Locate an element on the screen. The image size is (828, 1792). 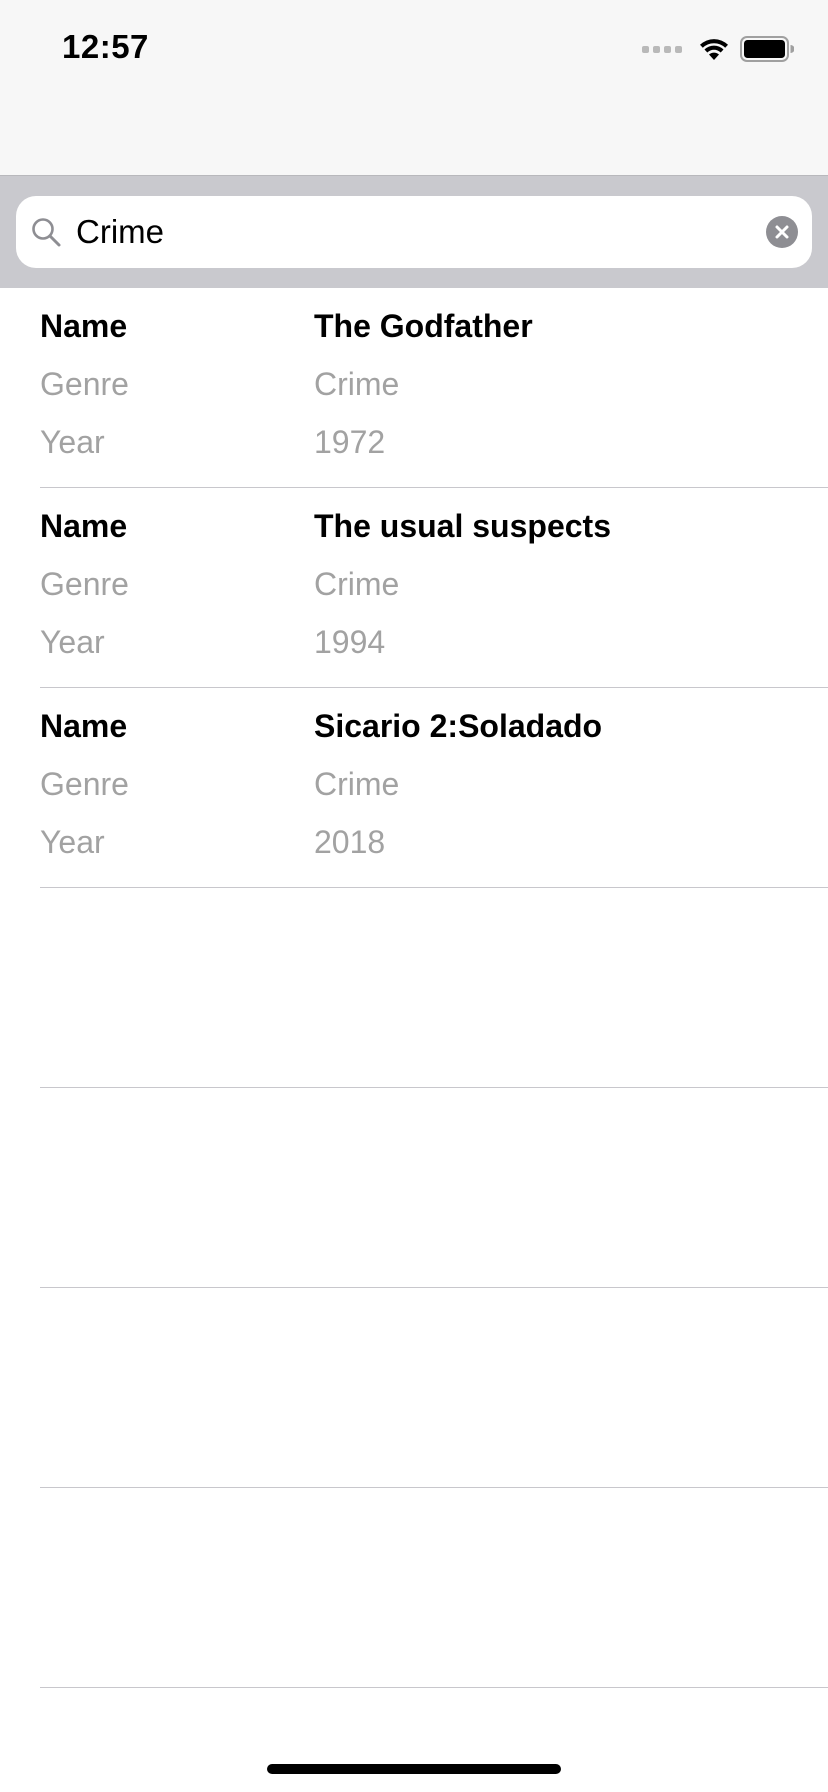
navigation-bar: 12:57 is located at coordinates (414, 88).